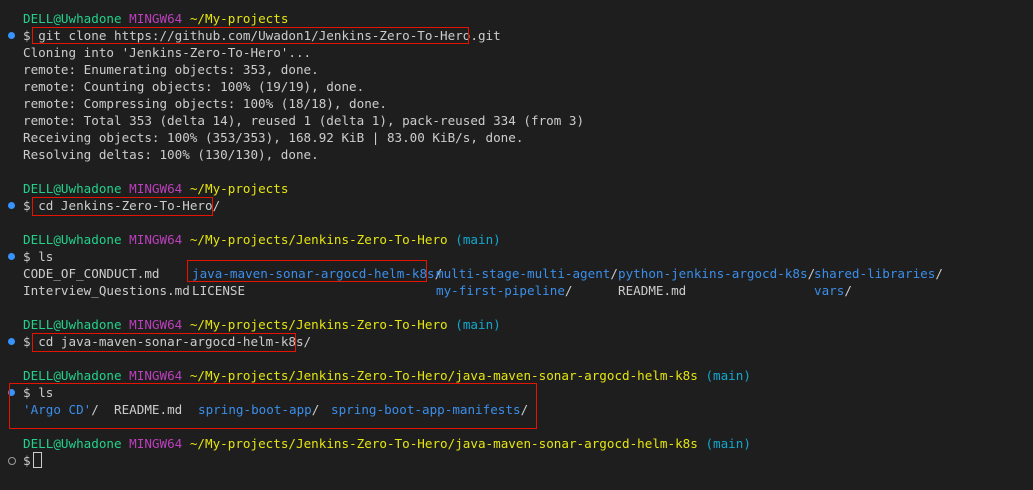 The width and height of the screenshot is (1033, 490). What do you see at coordinates (516, 205) in the screenshot?
I see `command-line: $ cd Jenkins-Zero-To-Hero/` at bounding box center [516, 205].